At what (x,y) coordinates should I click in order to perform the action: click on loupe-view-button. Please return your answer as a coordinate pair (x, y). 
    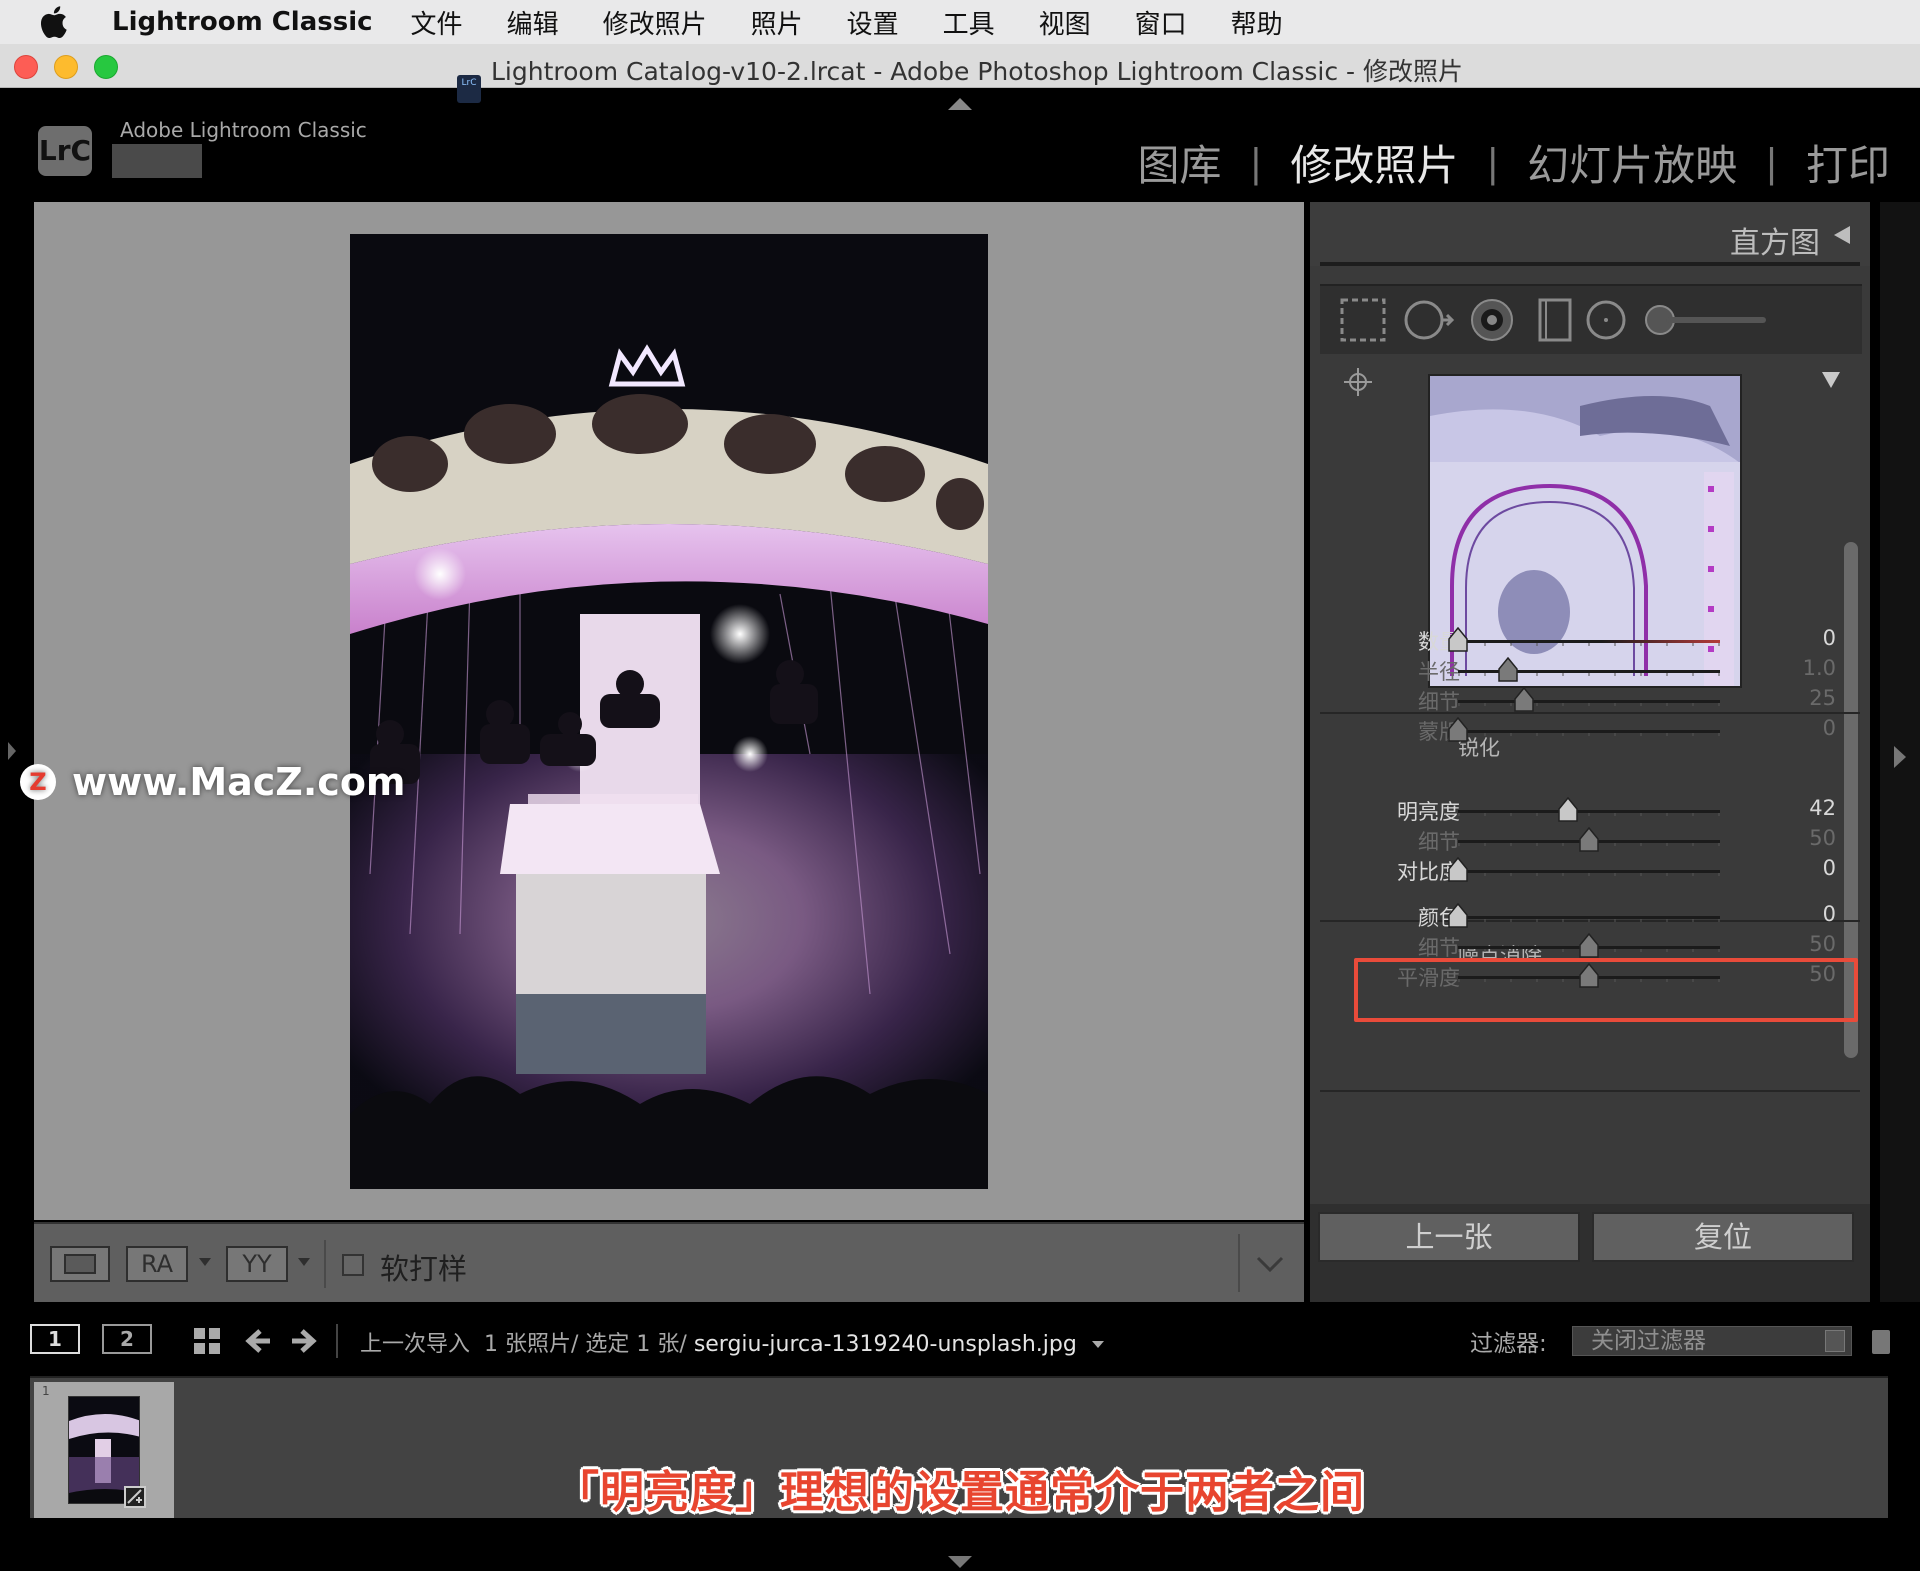
    Looking at the image, I should click on (80, 1264).